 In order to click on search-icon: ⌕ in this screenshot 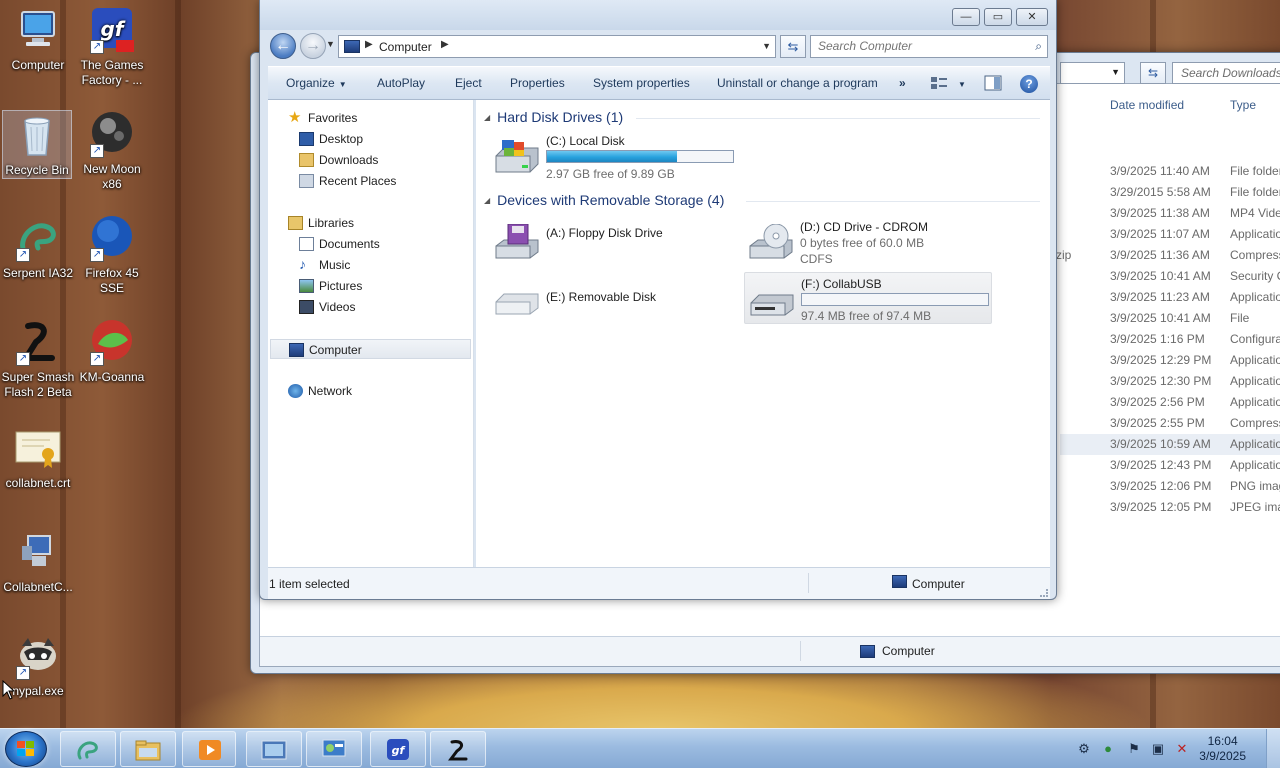, I will do `click(1038, 46)`.